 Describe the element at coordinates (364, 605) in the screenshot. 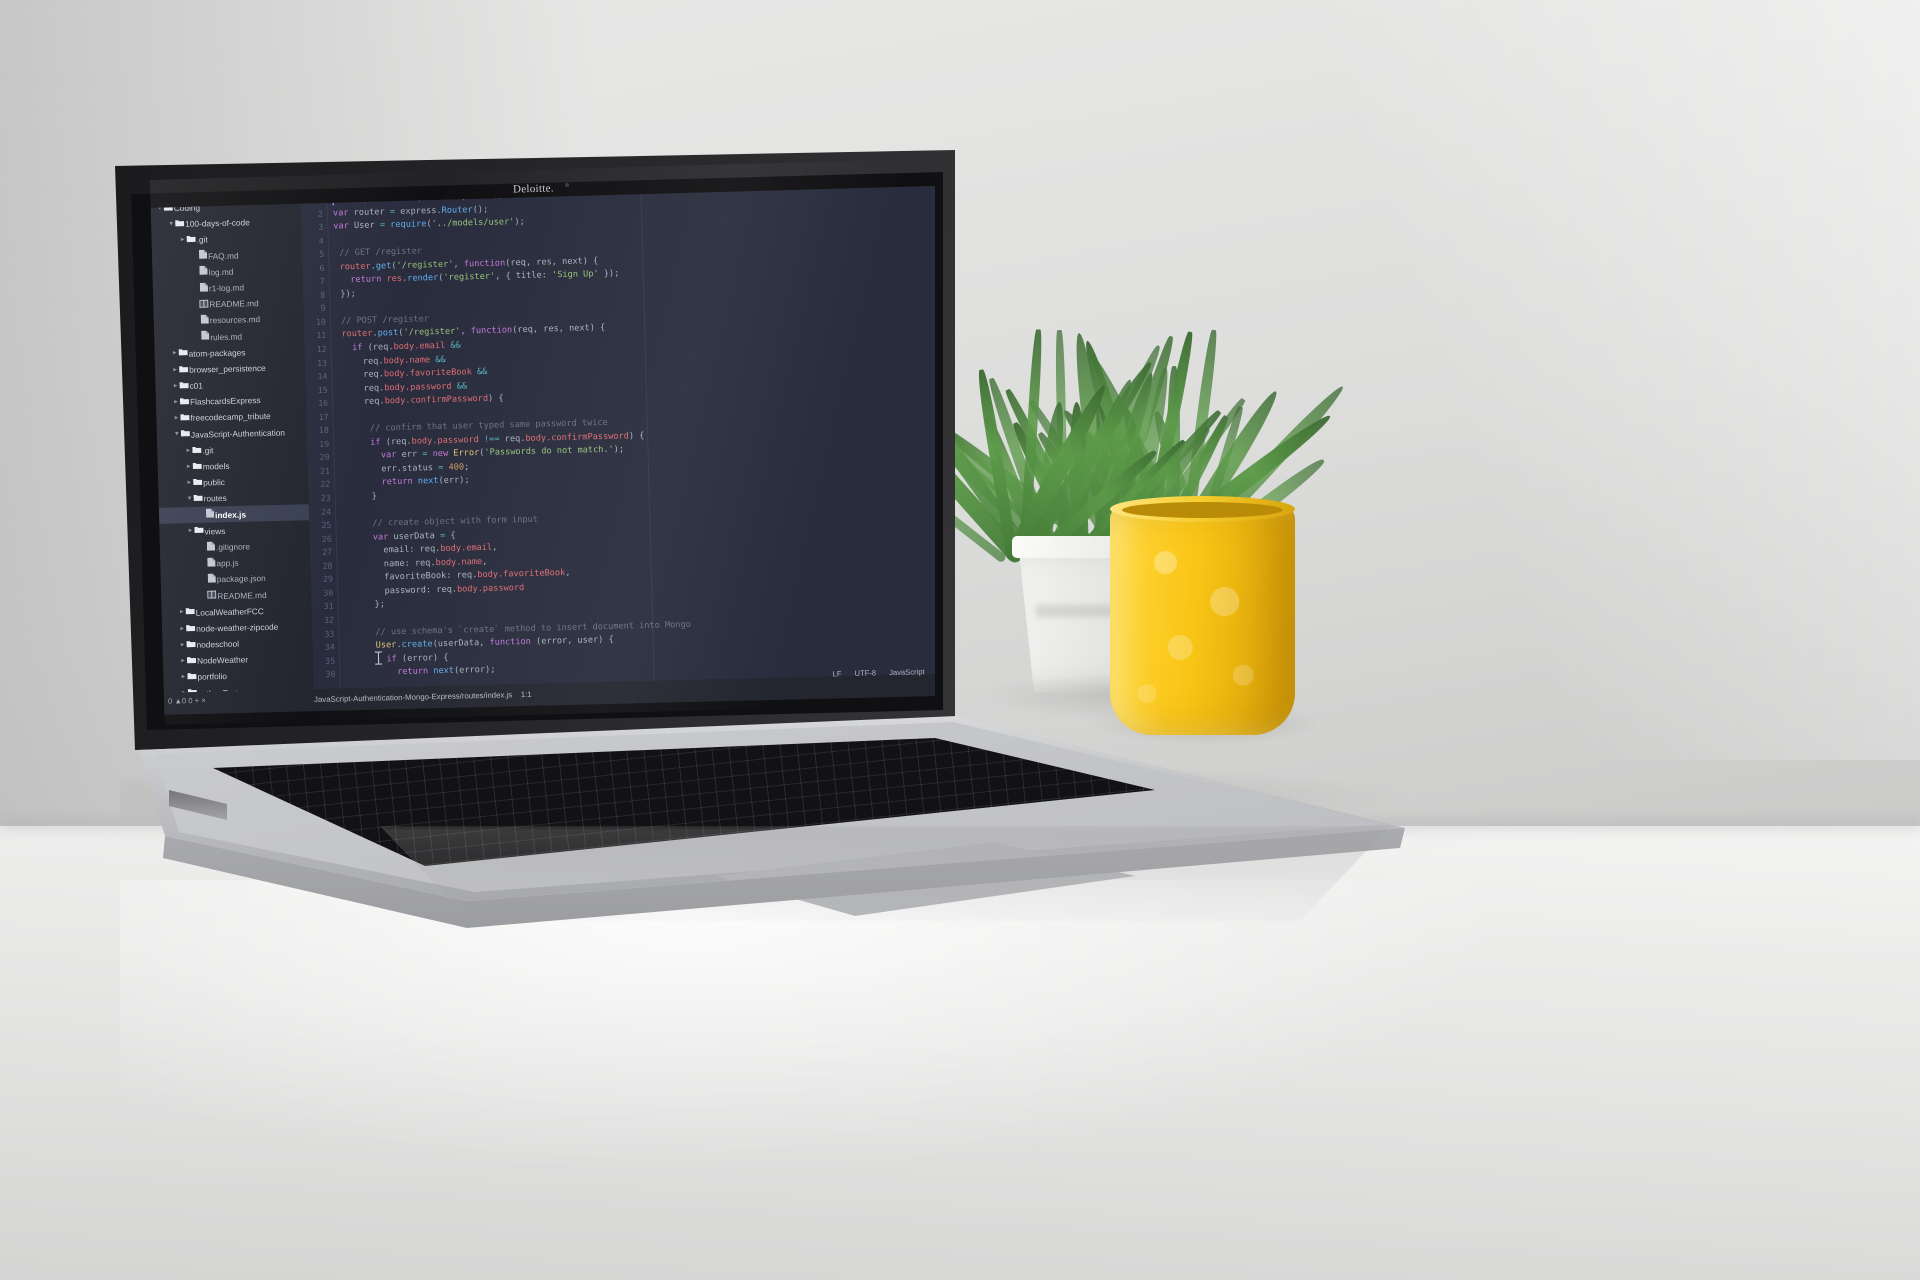

I see `code-text: };` at that location.